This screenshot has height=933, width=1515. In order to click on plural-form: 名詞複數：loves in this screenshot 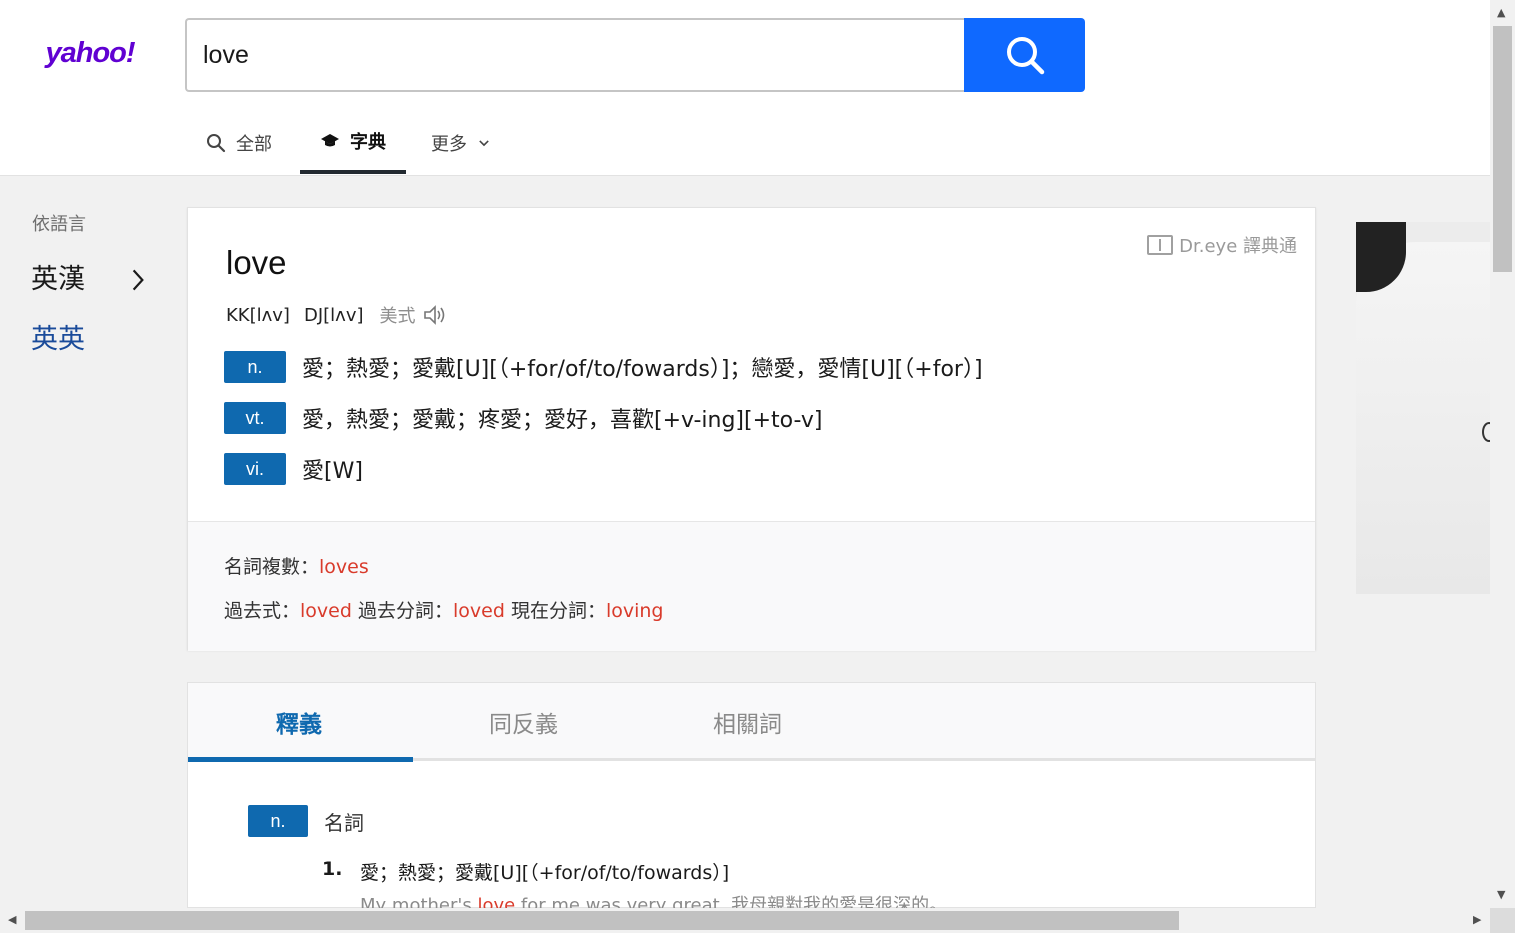, I will do `click(296, 565)`.